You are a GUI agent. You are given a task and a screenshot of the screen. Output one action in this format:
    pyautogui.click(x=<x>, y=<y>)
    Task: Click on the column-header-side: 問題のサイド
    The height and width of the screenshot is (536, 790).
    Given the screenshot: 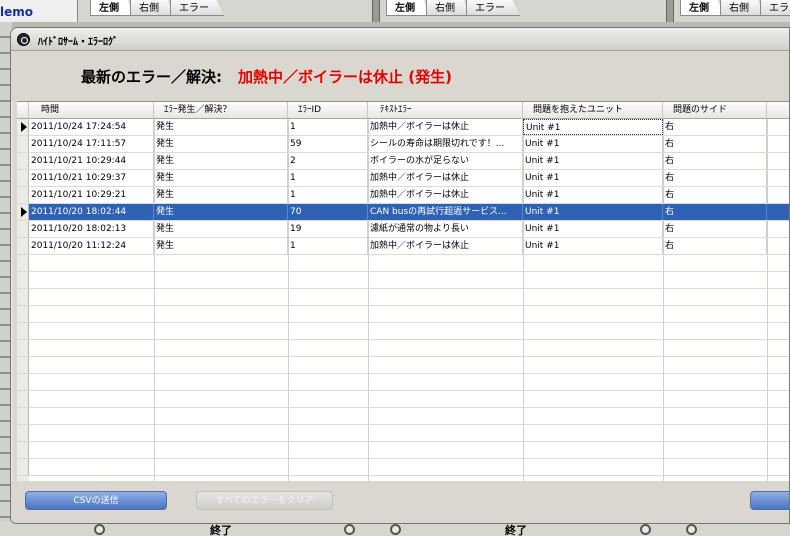 What is the action you would take?
    pyautogui.click(x=715, y=110)
    